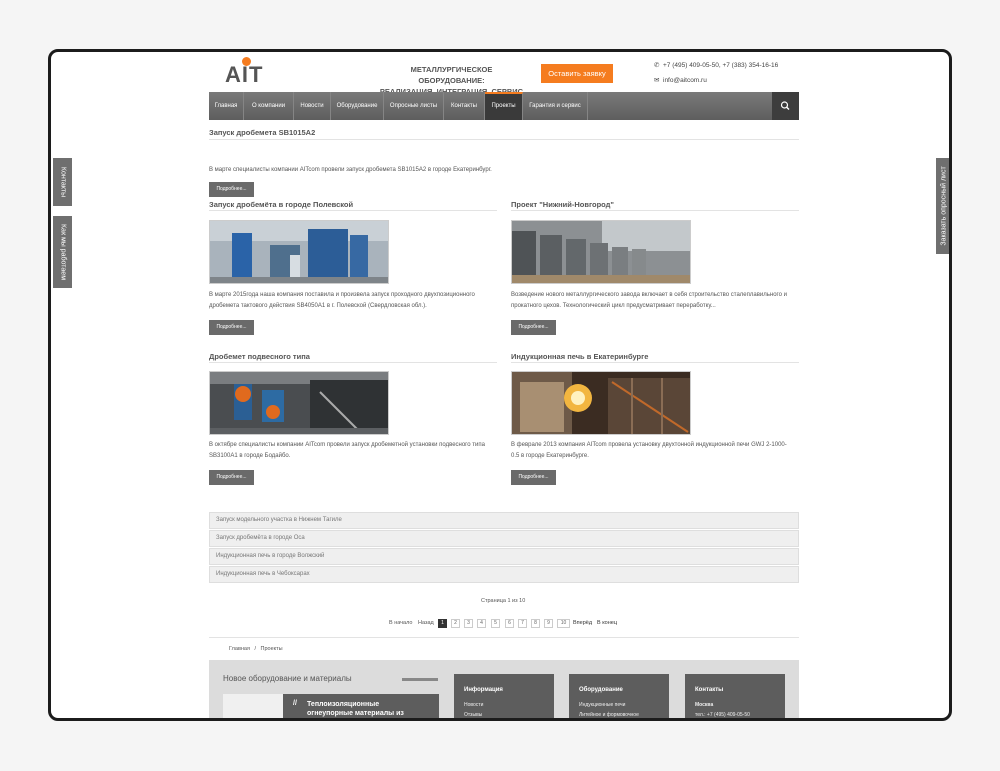 The height and width of the screenshot is (771, 1000). Describe the element at coordinates (473, 705) in the screenshot. I see `footer-link: Новости` at that location.